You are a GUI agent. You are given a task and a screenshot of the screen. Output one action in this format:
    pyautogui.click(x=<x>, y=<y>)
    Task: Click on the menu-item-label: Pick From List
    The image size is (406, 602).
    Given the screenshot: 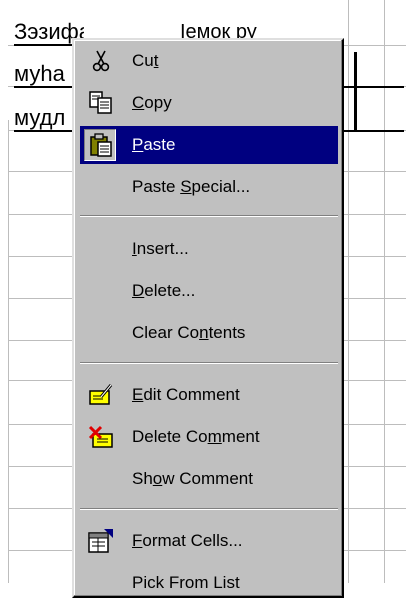 What is the action you would take?
    pyautogui.click(x=186, y=582)
    